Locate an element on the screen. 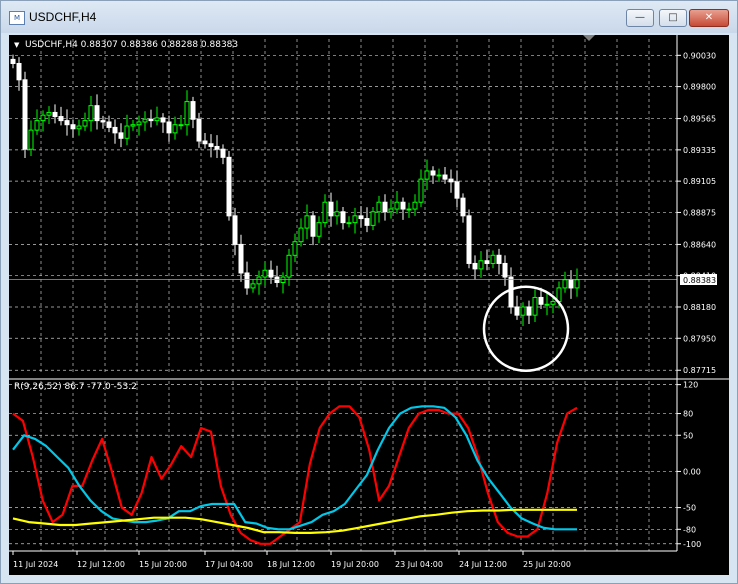  annotation-circle is located at coordinates (526, 328).